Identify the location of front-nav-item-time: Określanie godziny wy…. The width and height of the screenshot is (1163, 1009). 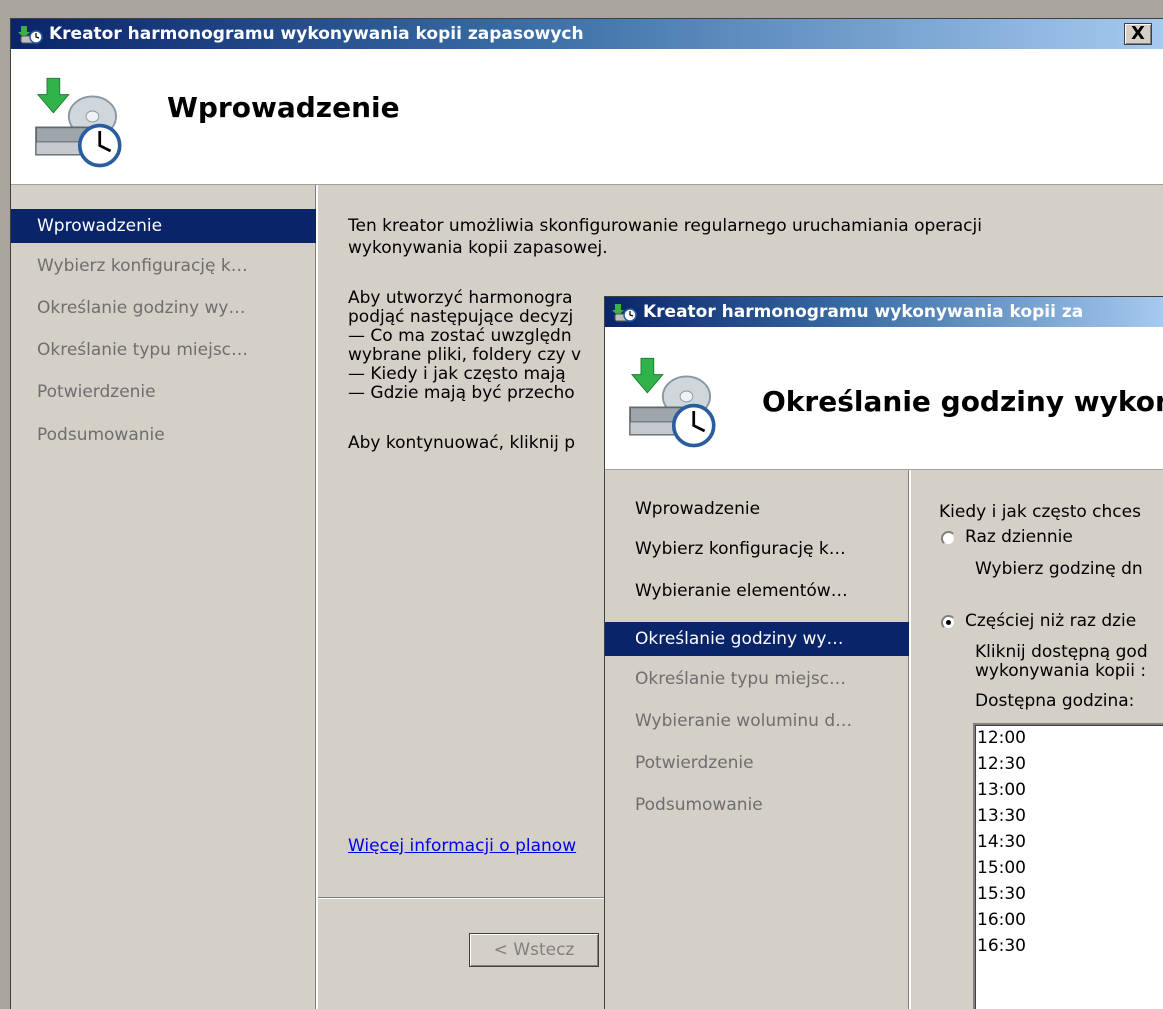
(757, 639).